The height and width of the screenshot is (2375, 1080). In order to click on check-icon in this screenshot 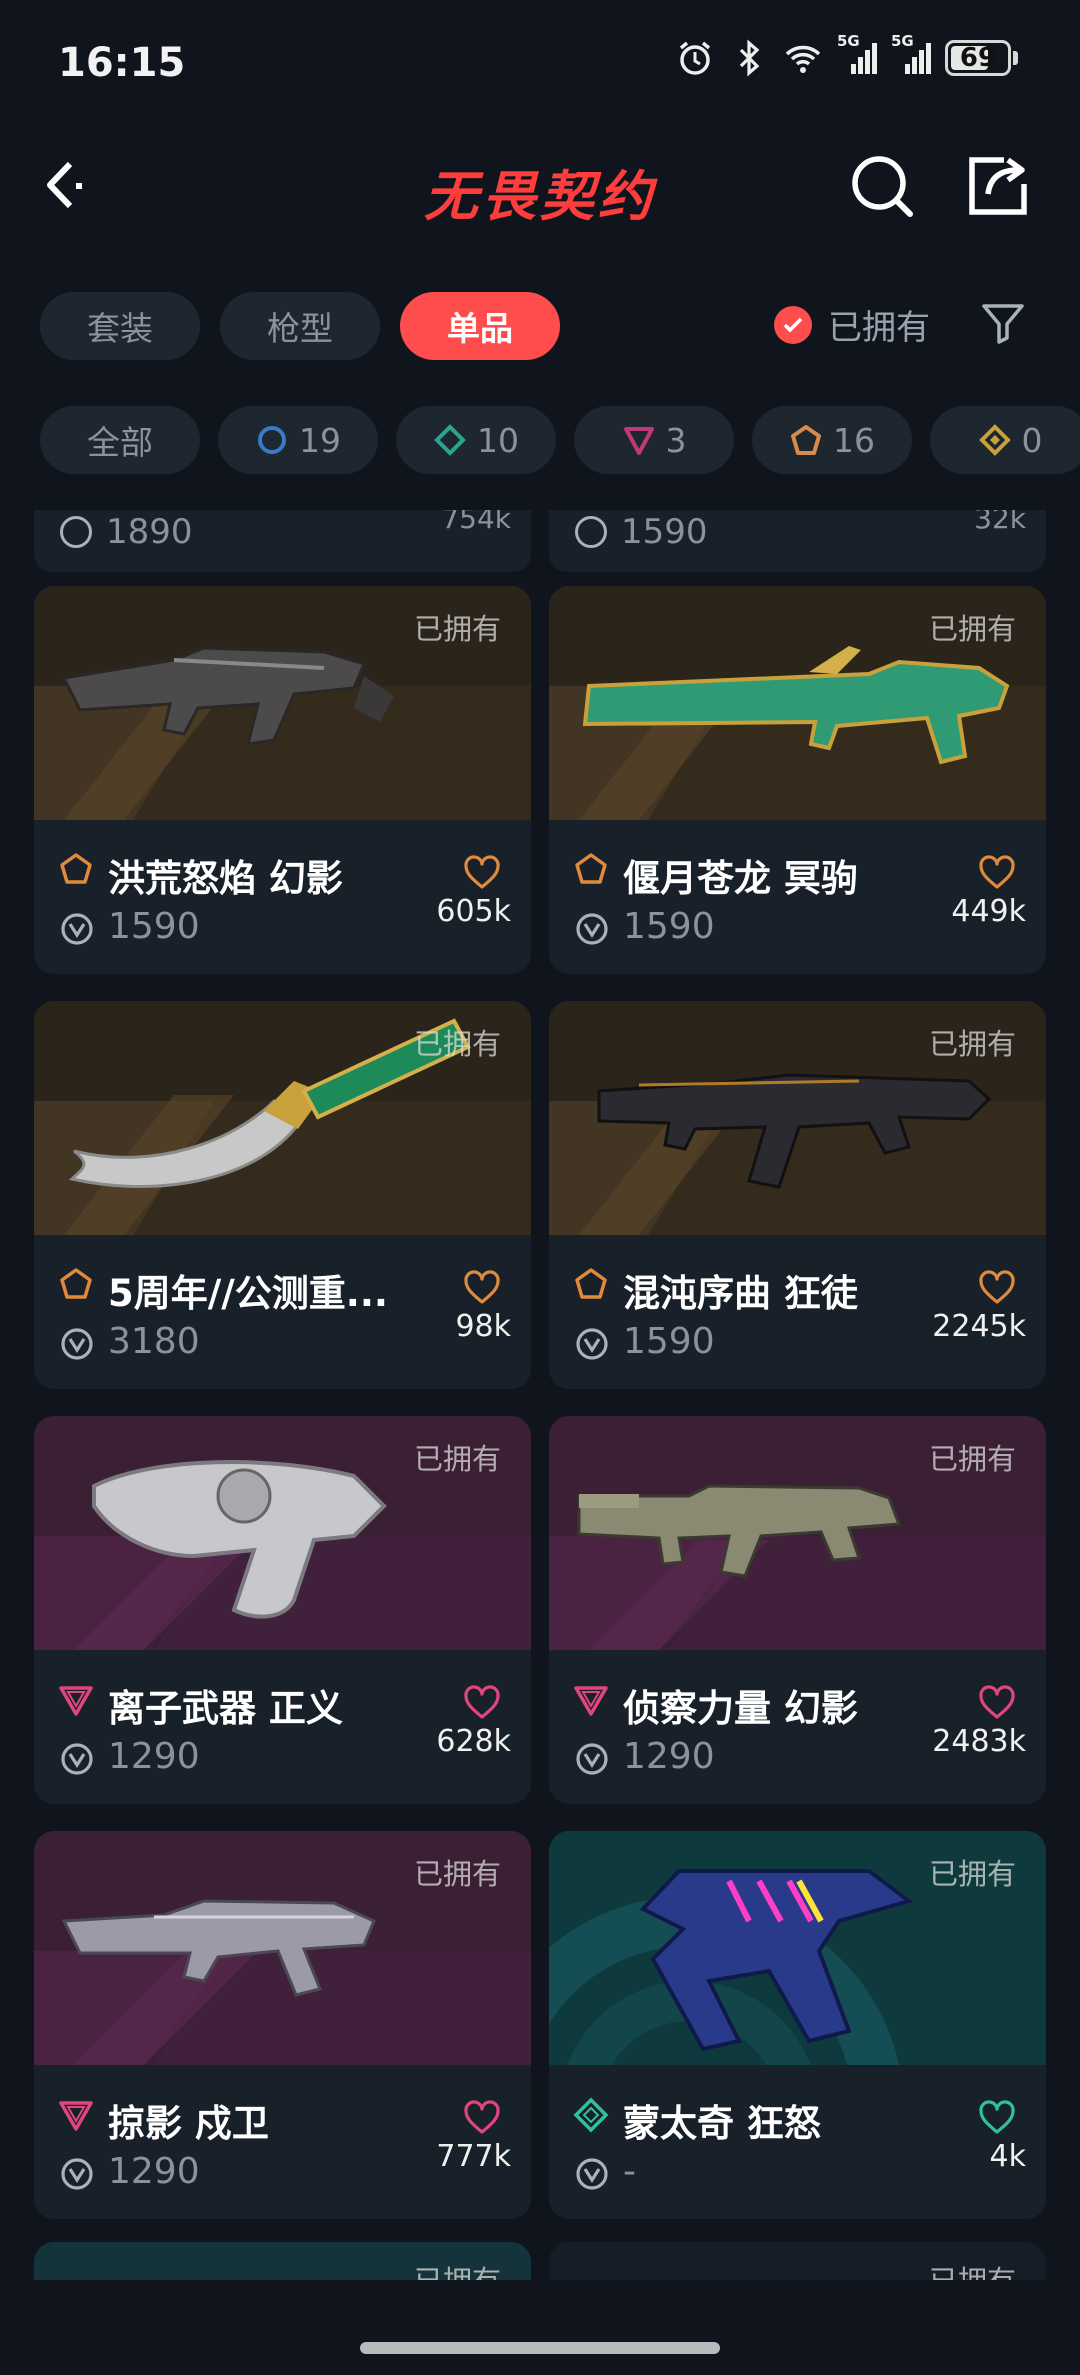, I will do `click(793, 324)`.